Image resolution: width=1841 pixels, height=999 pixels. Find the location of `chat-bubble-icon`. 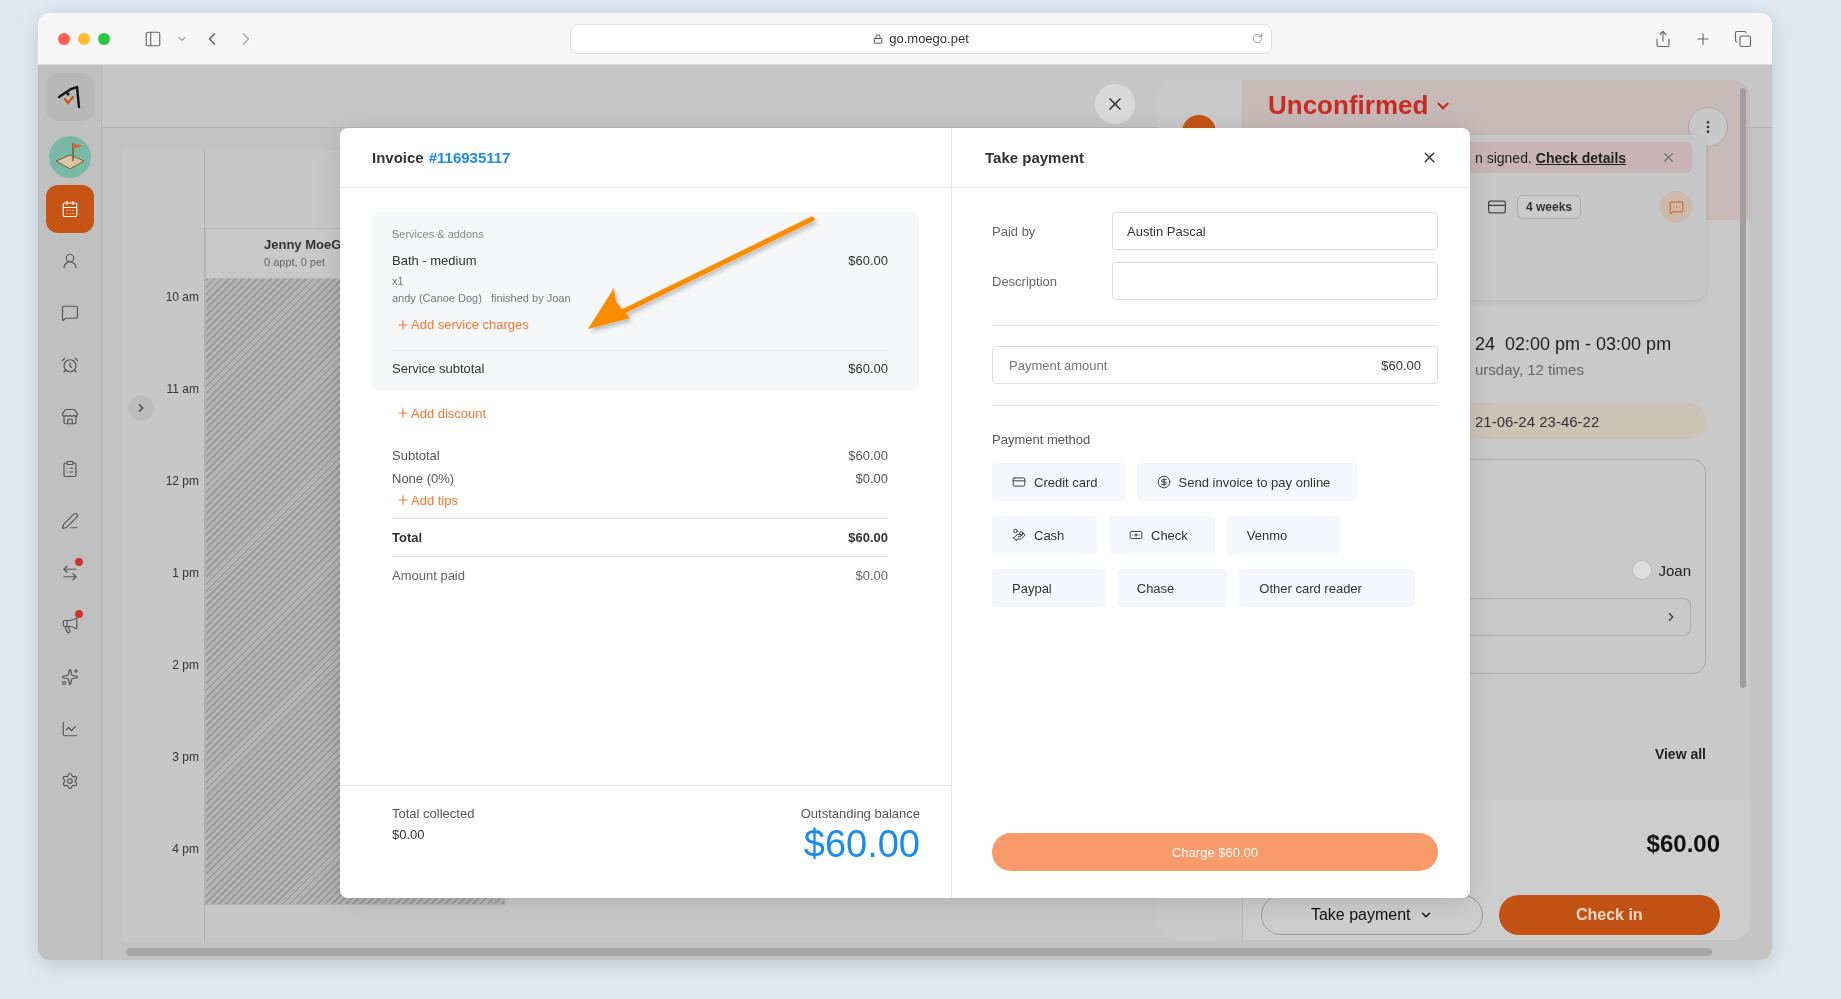

chat-bubble-icon is located at coordinates (1676, 207).